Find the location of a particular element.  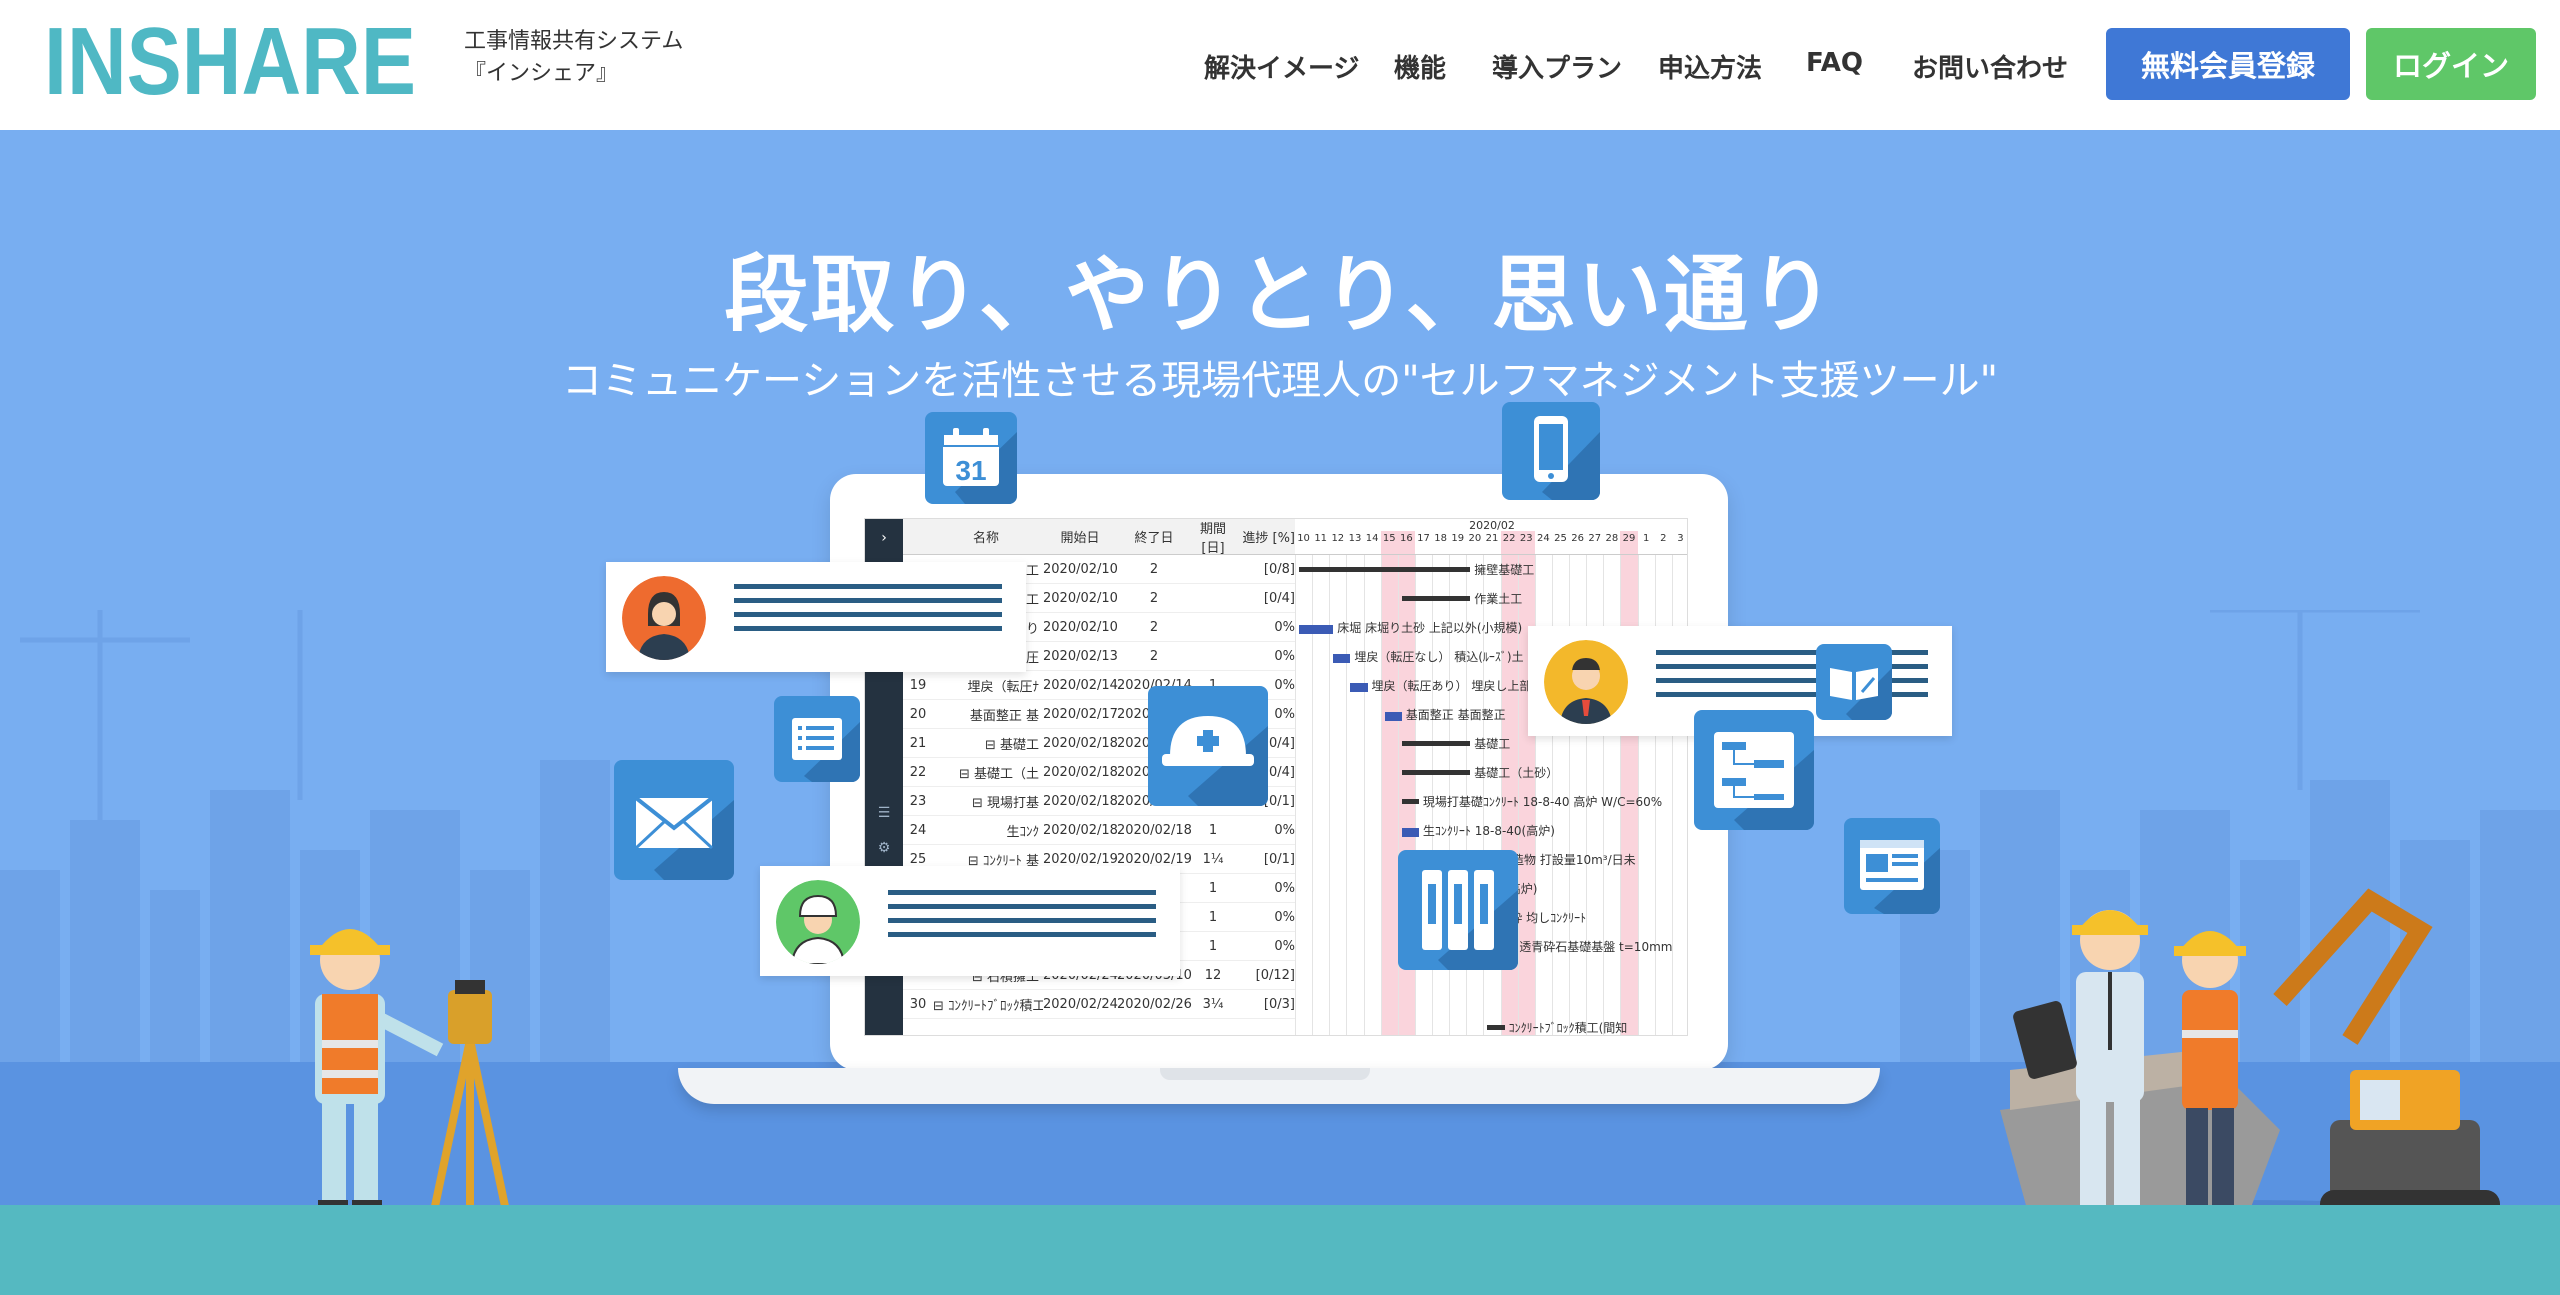

gantt-day-label: 12 is located at coordinates (1338, 538).